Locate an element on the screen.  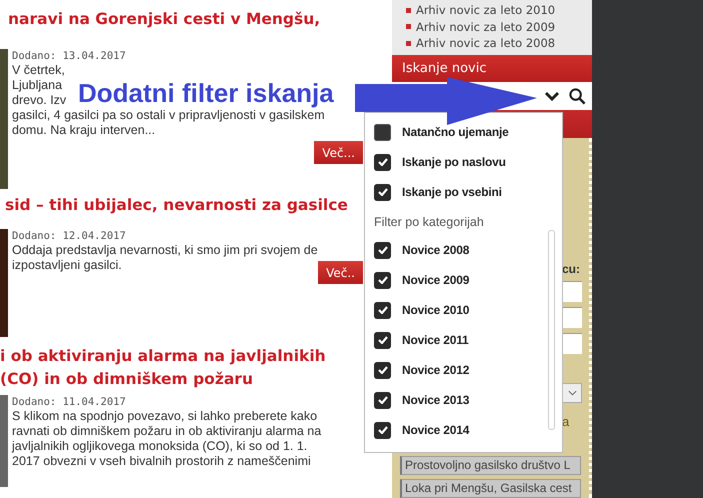
option-label: Novice 2009 is located at coordinates (436, 280).